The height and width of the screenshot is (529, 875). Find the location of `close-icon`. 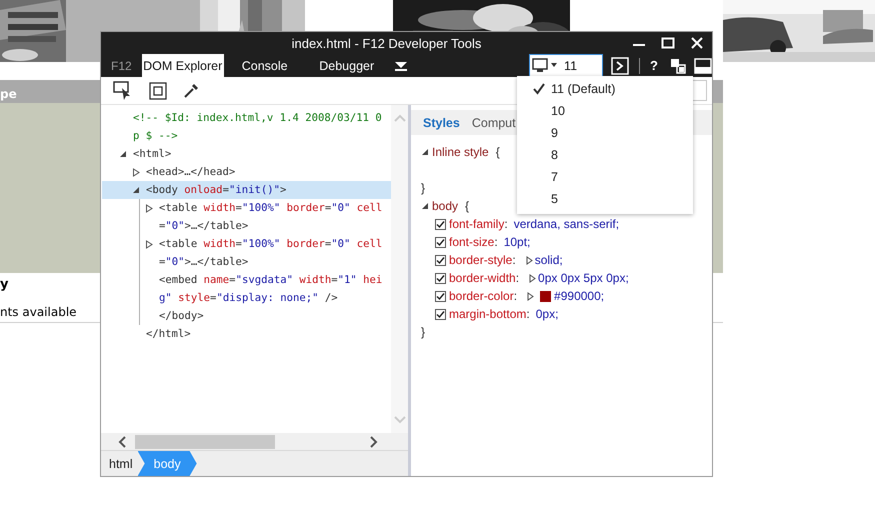

close-icon is located at coordinates (697, 43).